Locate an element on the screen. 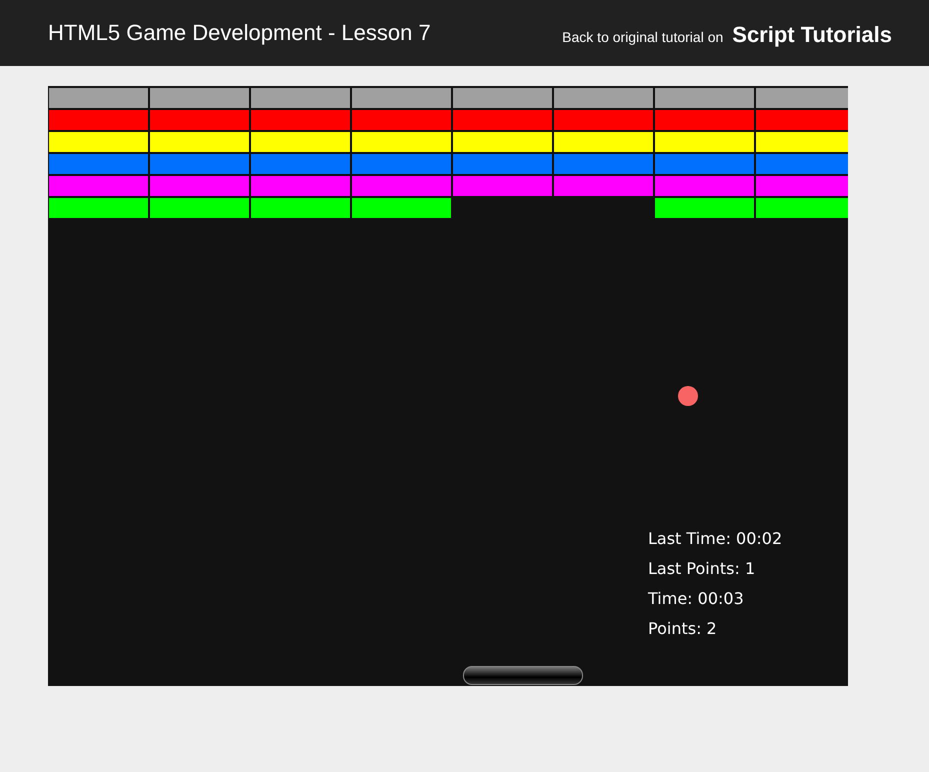 The width and height of the screenshot is (929, 772). stat-text: Last Time: 00:02 is located at coordinates (715, 539).